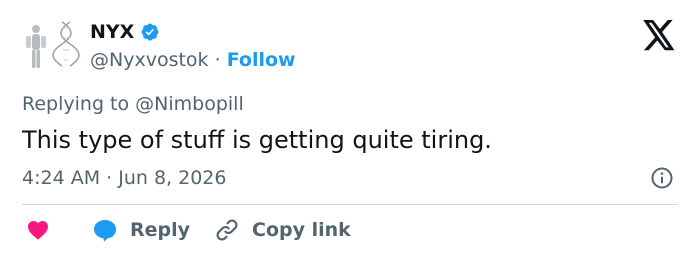 Image resolution: width=700 pixels, height=256 pixels. Describe the element at coordinates (112, 32) in the screenshot. I see `author-name: NYX` at that location.